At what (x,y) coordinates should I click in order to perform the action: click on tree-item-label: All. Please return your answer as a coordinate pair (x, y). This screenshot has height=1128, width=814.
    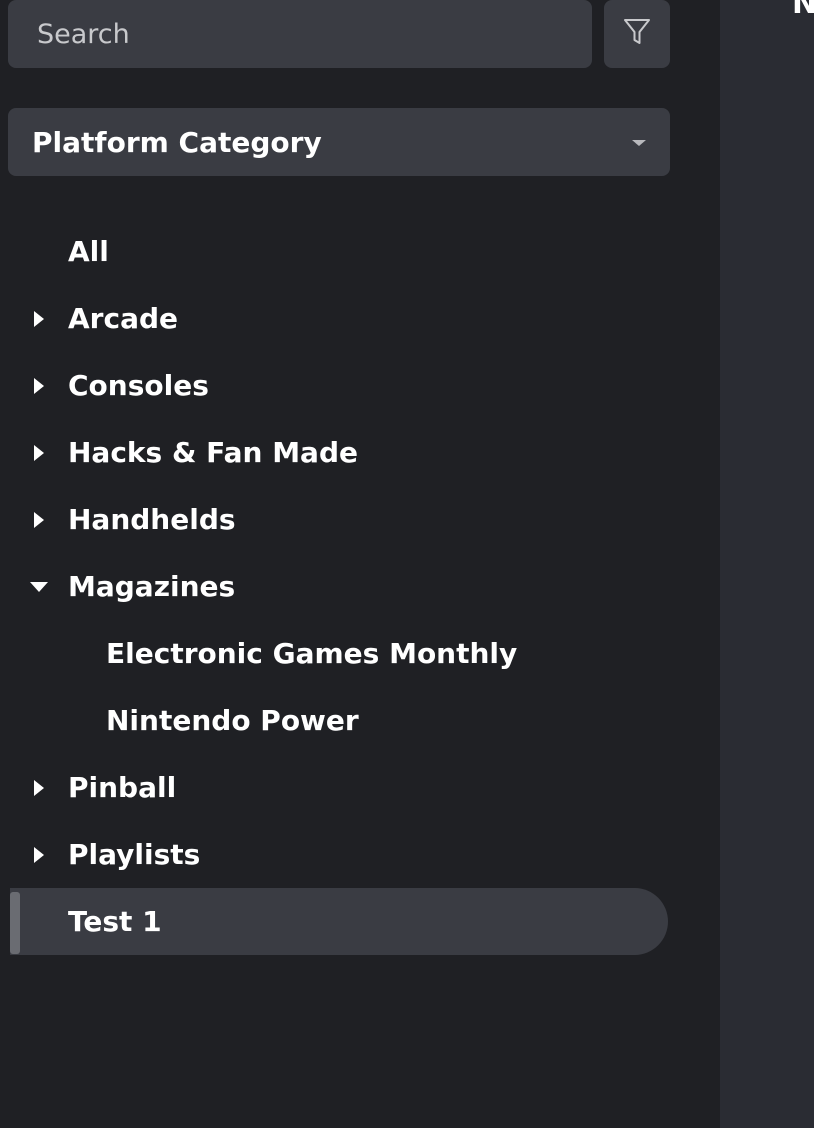
    Looking at the image, I should click on (88, 251).